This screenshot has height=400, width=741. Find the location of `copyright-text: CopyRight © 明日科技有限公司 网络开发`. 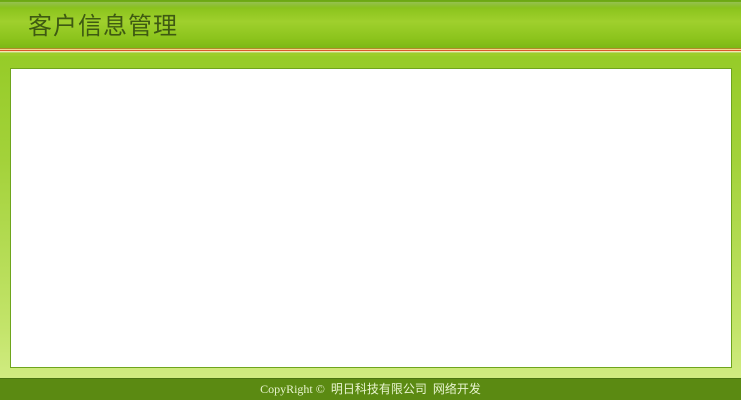

copyright-text: CopyRight © 明日科技有限公司 网络开发 is located at coordinates (370, 389).